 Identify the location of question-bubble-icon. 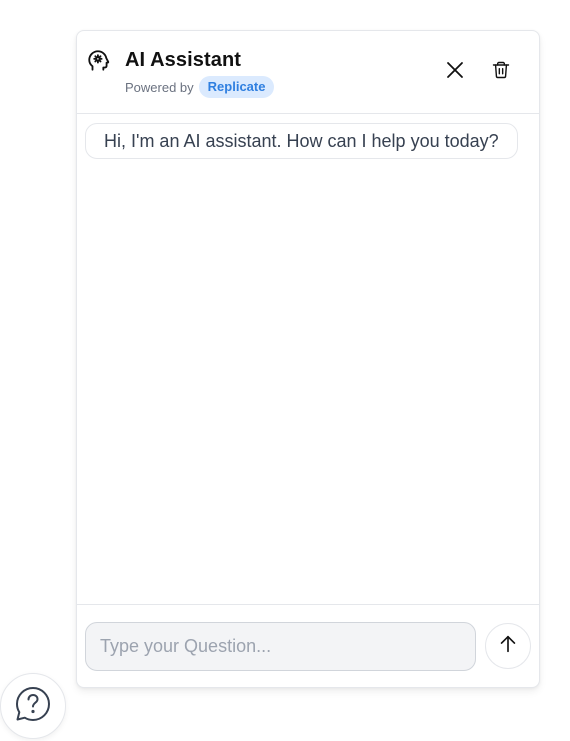
(33, 706).